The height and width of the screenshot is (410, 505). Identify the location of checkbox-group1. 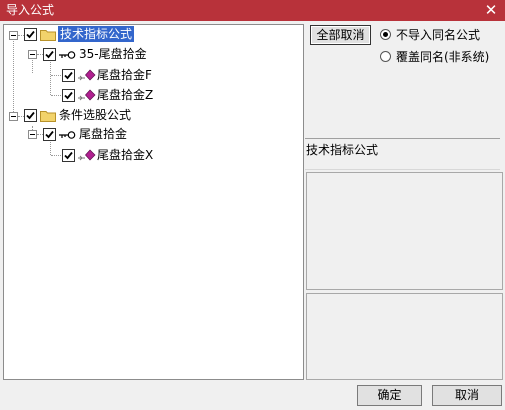
(49, 54).